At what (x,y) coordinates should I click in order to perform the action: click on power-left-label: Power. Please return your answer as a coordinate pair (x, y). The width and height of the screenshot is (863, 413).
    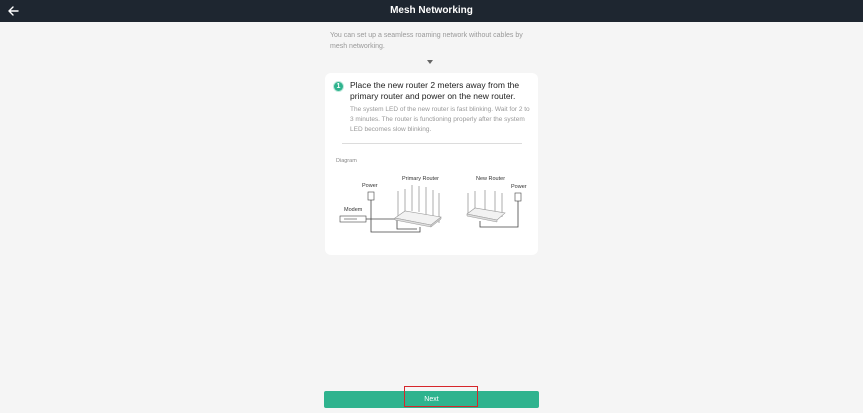
    Looking at the image, I should click on (370, 186).